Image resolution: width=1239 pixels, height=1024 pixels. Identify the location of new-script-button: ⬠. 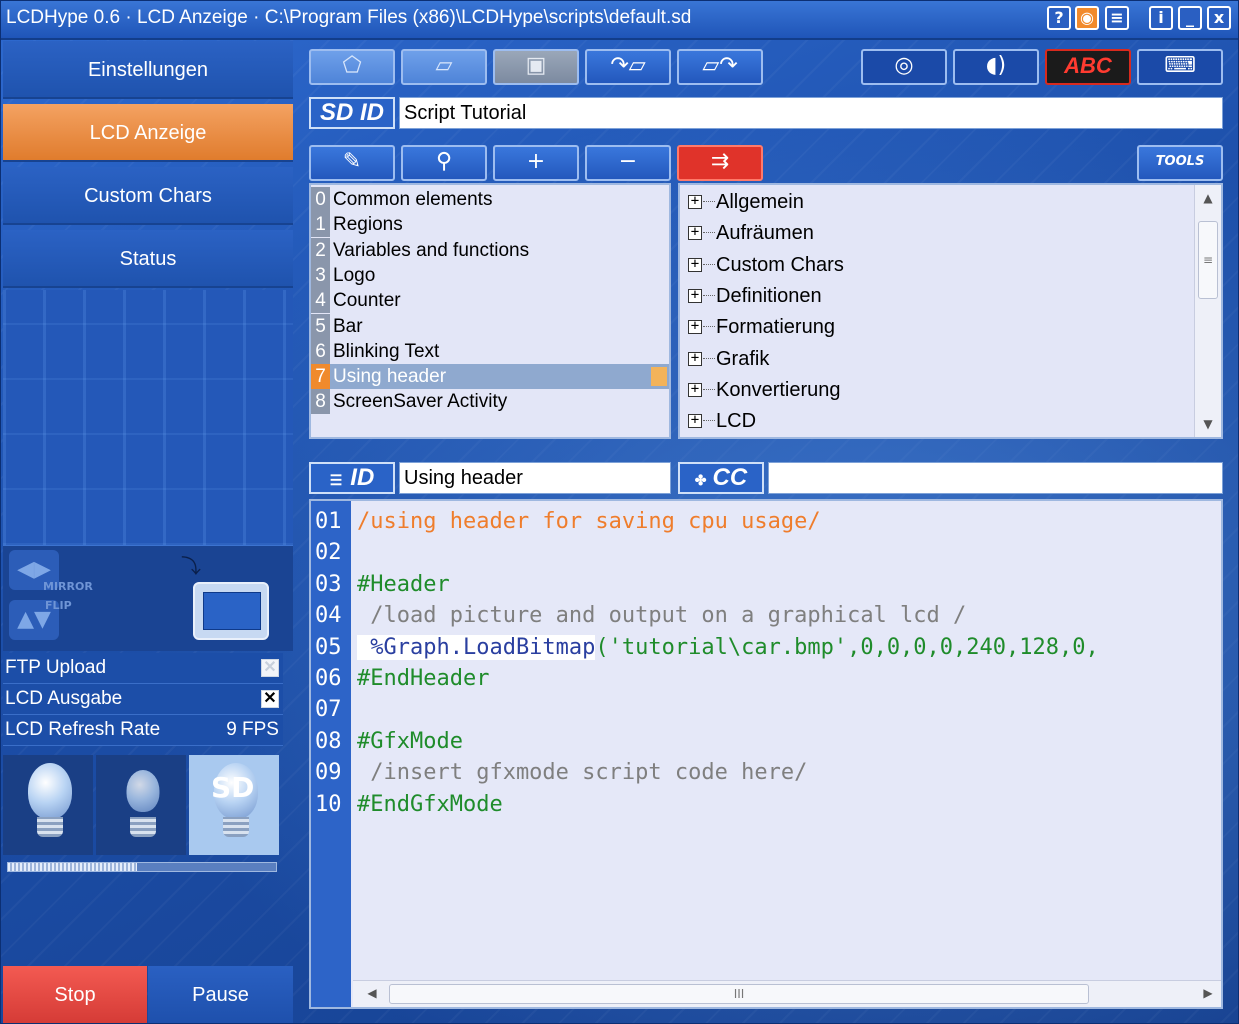
(352, 67).